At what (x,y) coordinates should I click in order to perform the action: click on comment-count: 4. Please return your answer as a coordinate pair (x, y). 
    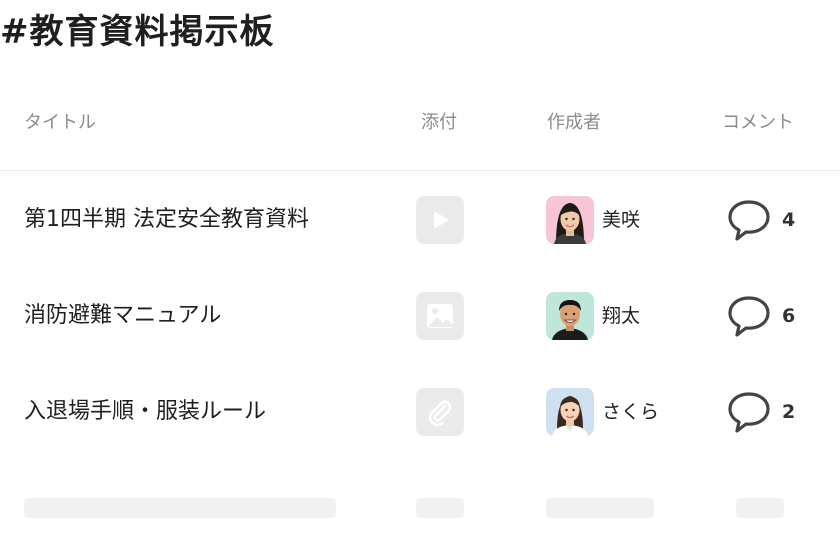
    Looking at the image, I should click on (789, 220).